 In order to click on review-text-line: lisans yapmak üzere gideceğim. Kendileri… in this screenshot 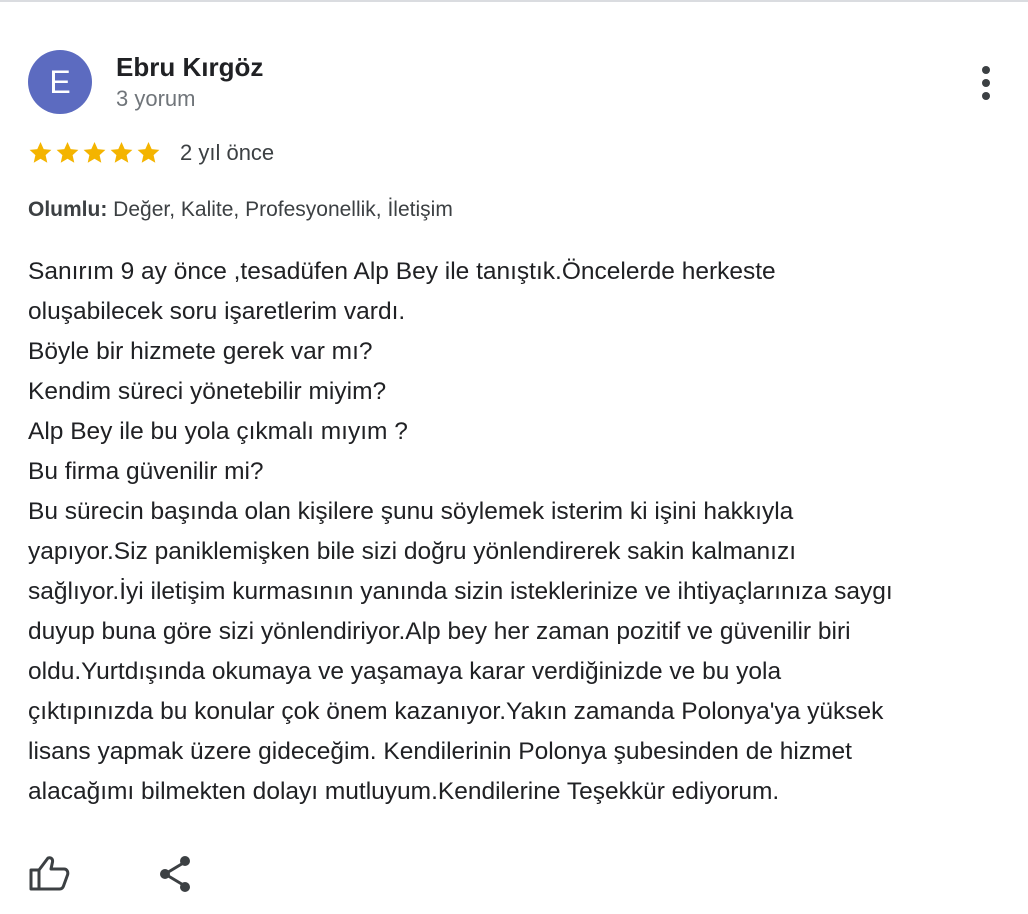, I will do `click(440, 751)`.